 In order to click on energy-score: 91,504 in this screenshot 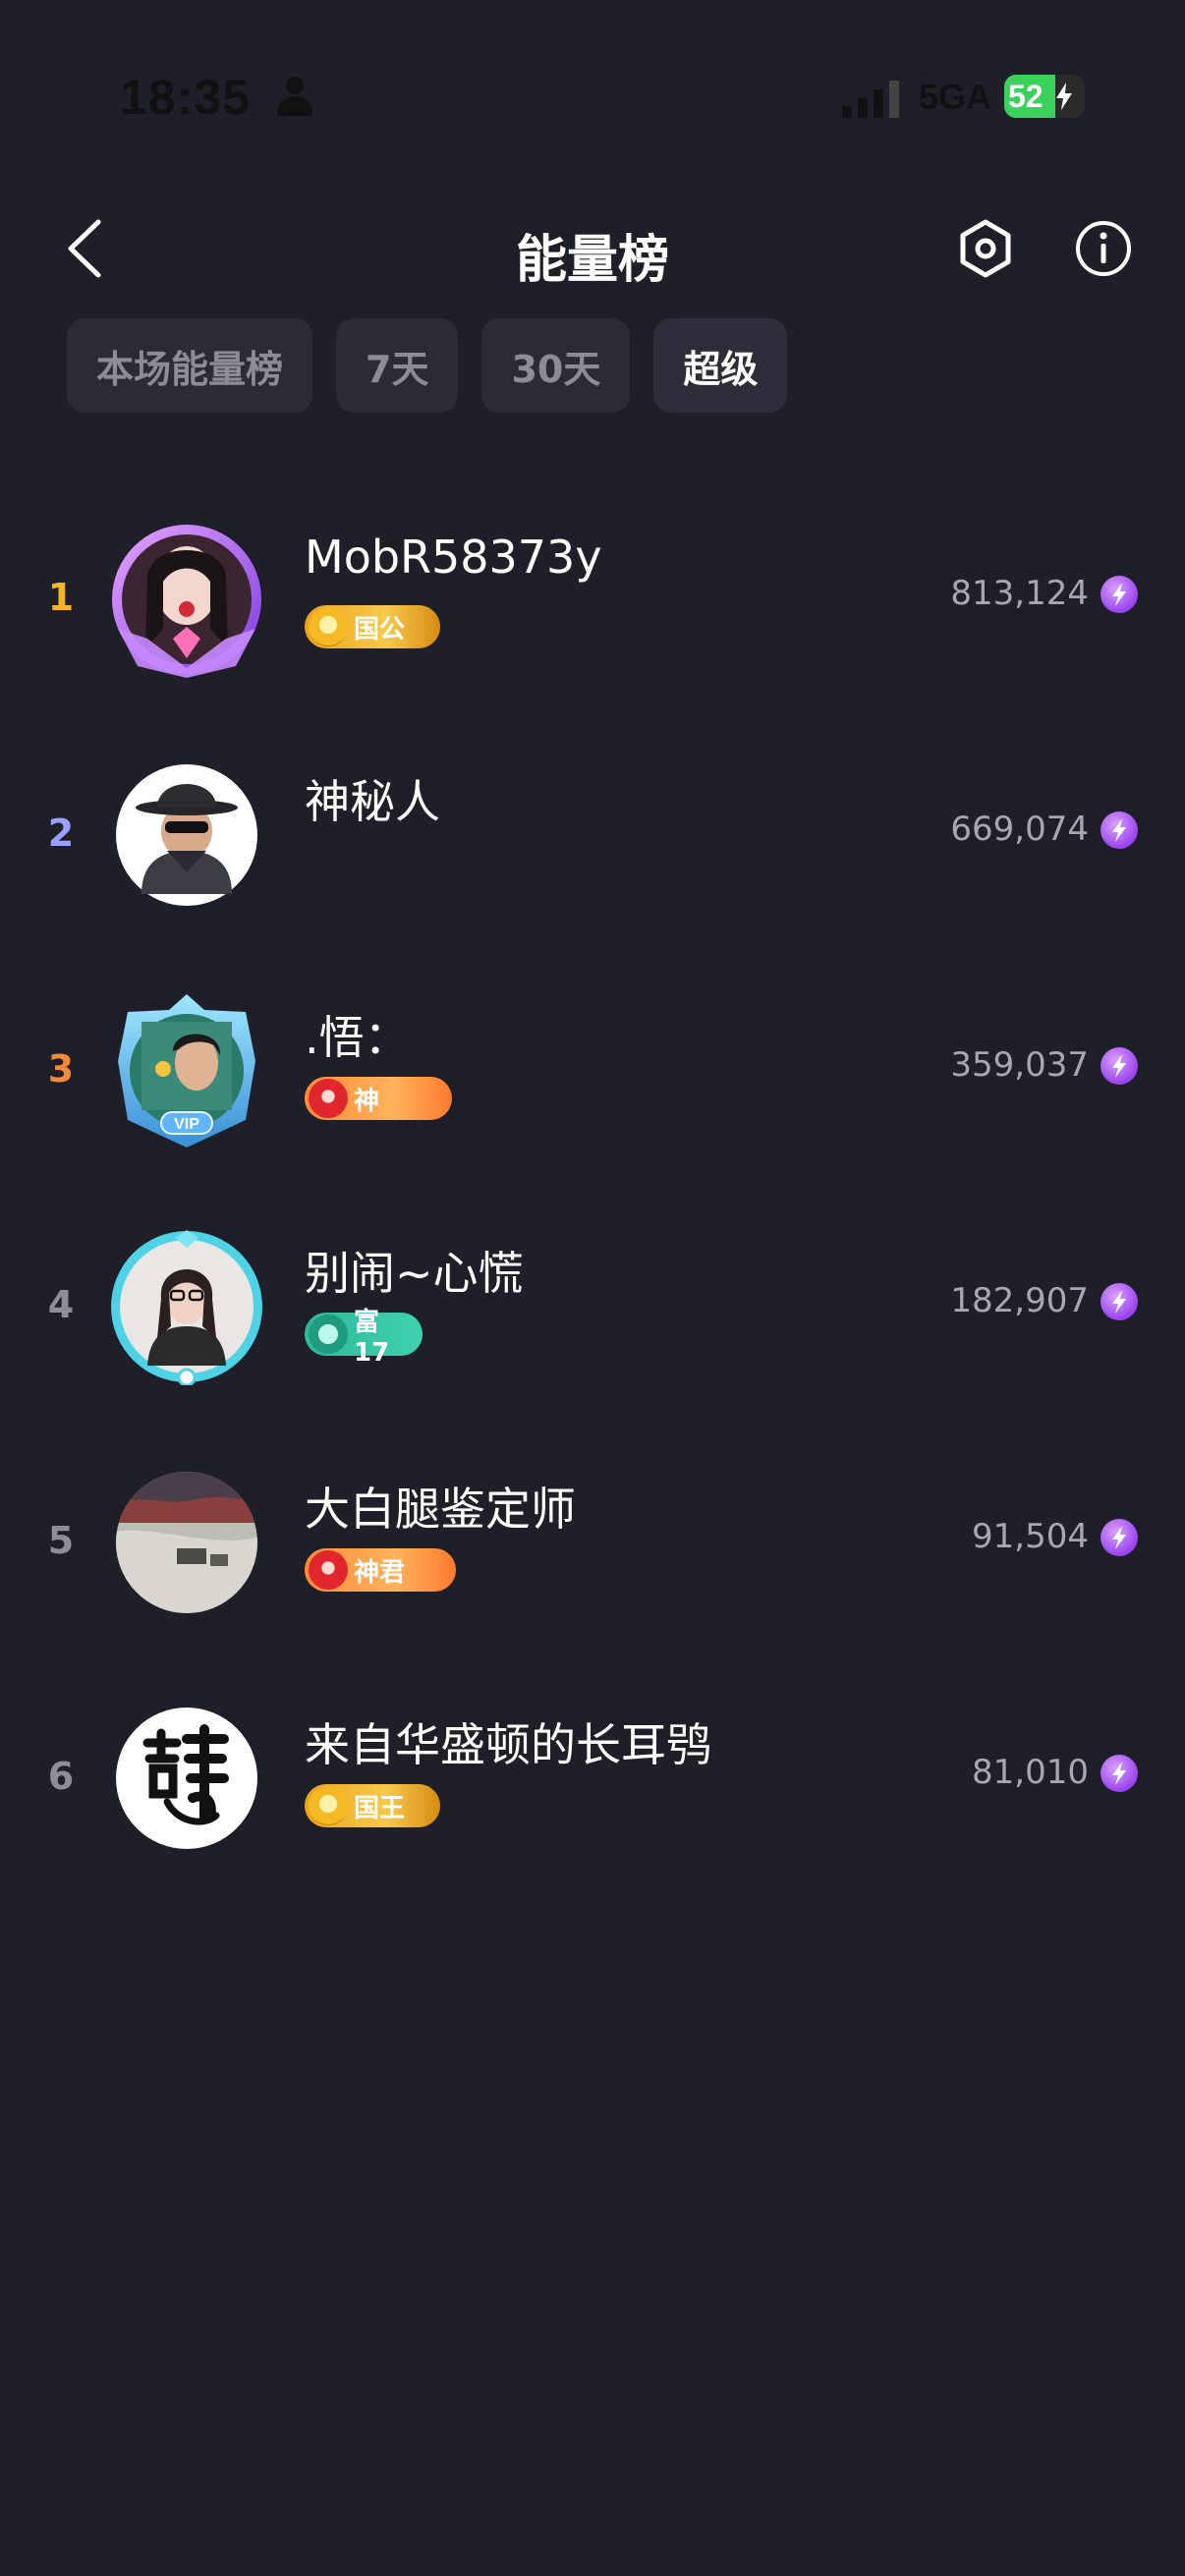, I will do `click(1030, 1536)`.